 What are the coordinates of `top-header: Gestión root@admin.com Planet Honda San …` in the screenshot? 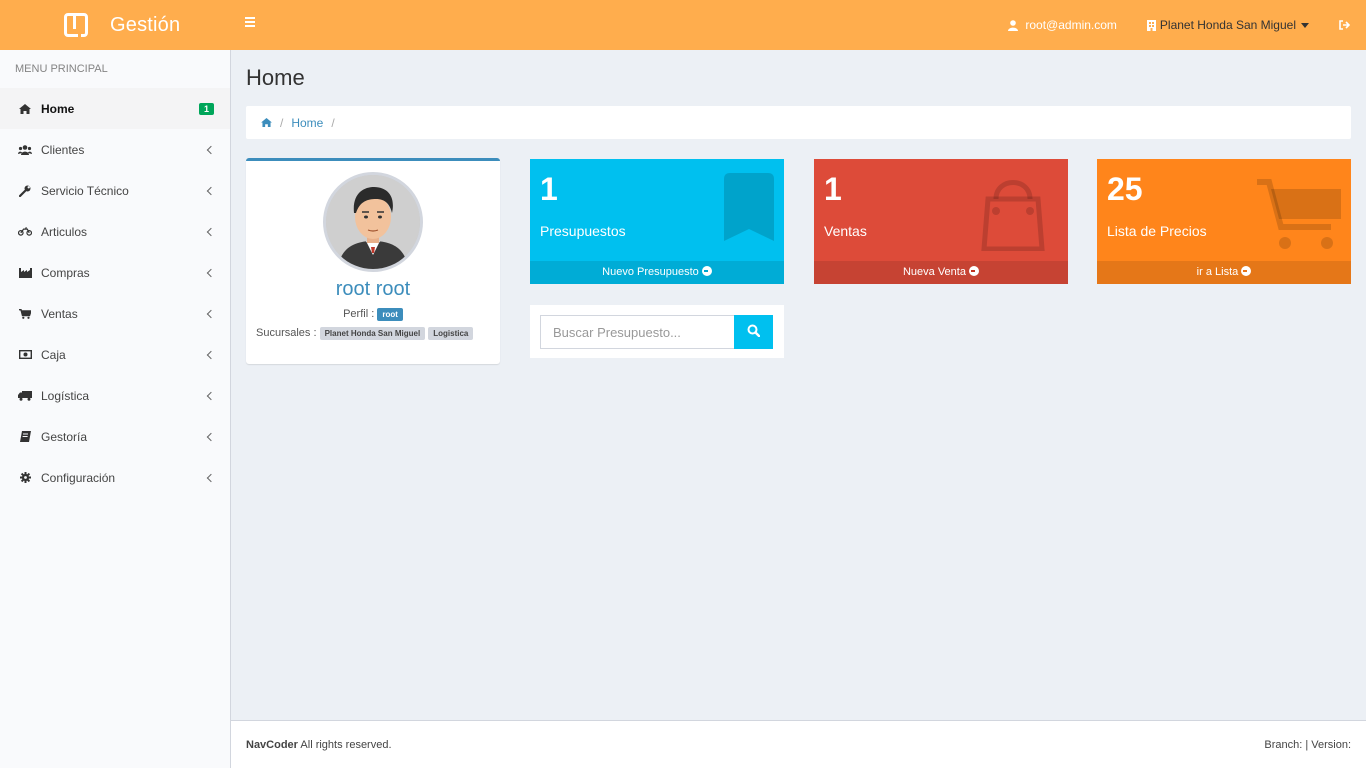 It's located at (683, 25).